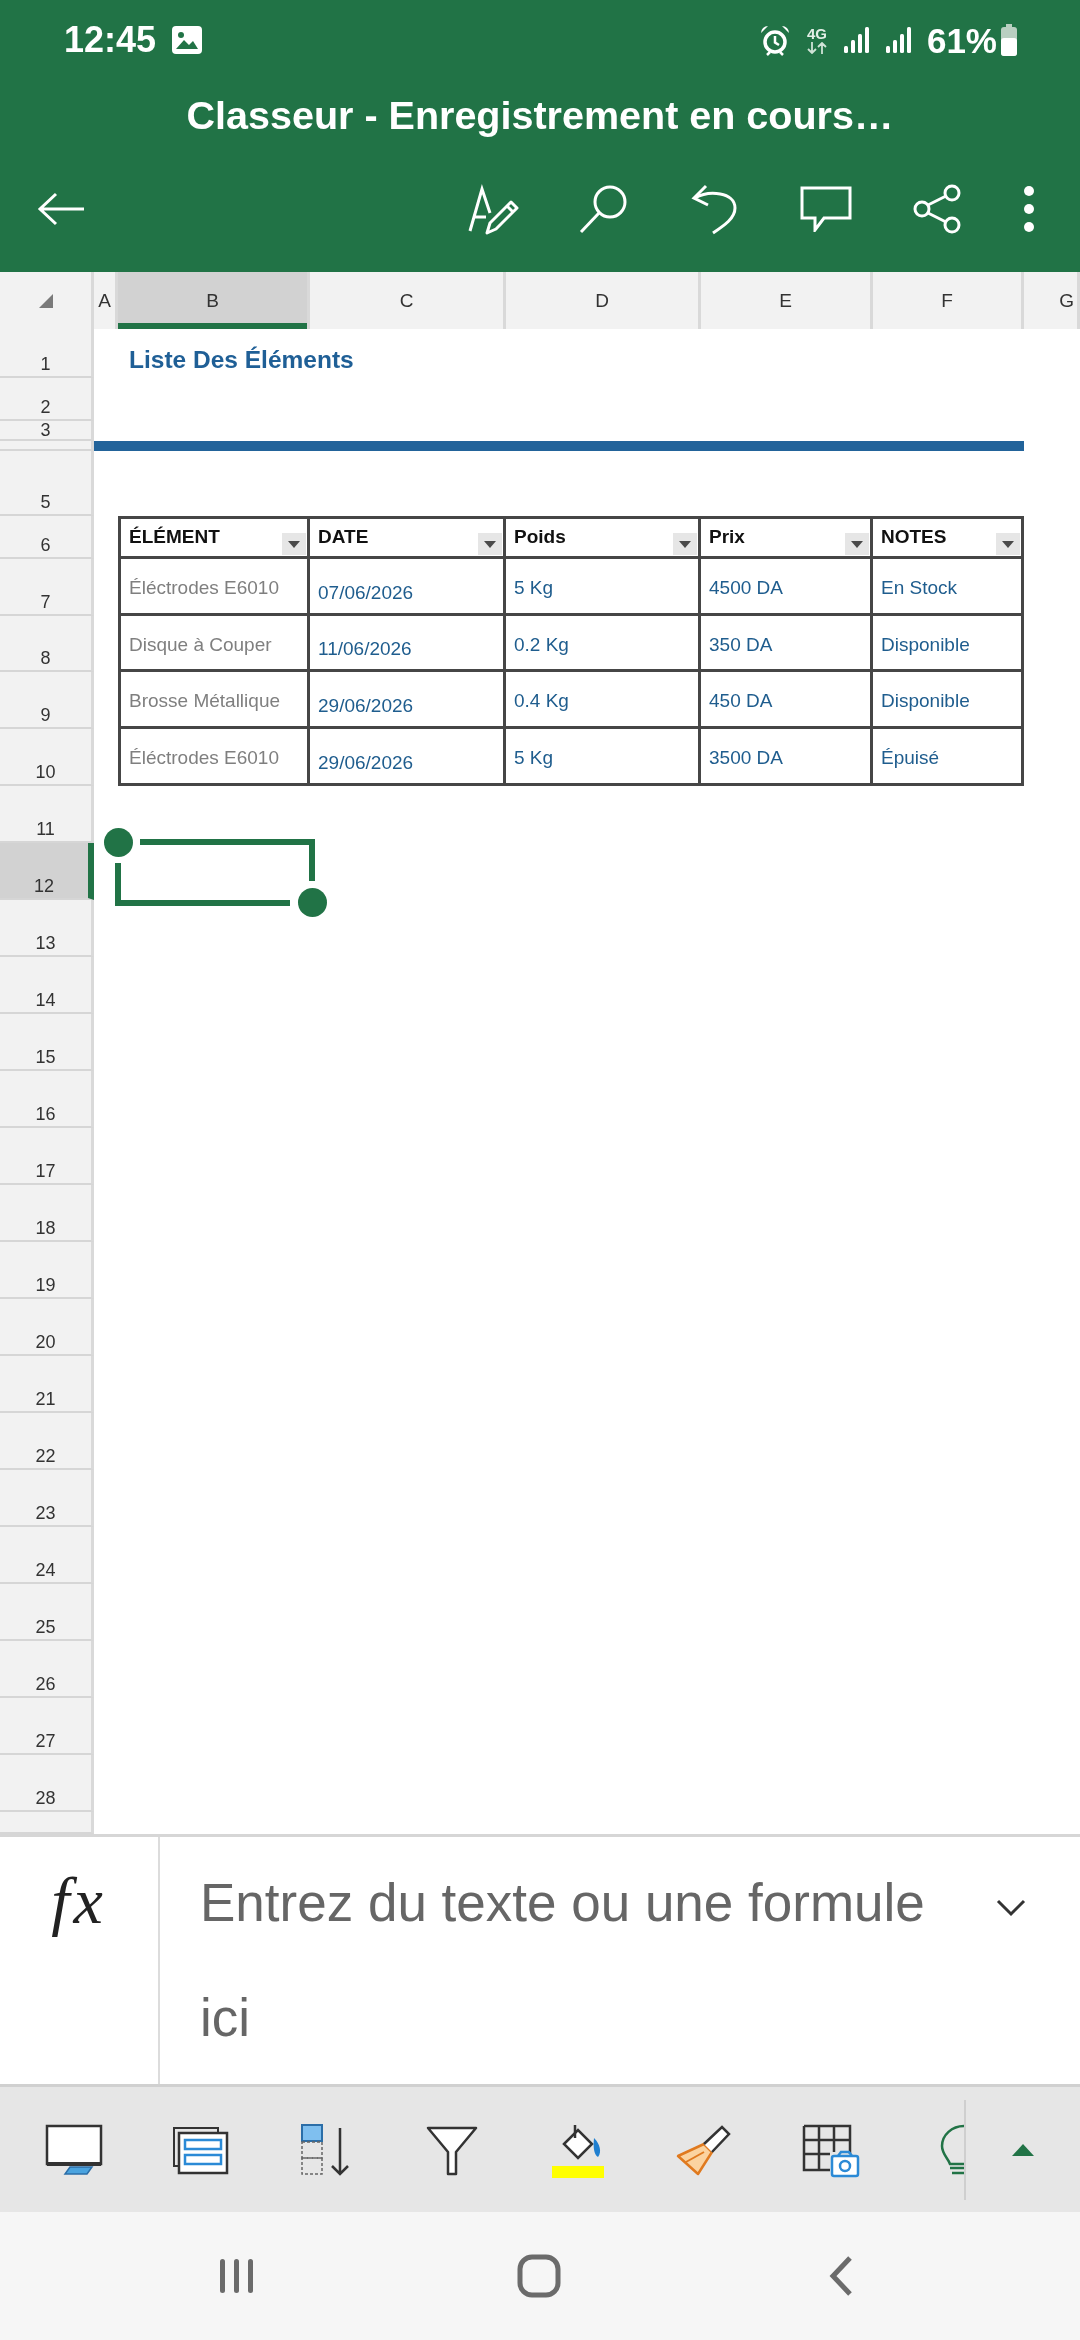  Describe the element at coordinates (187, 40) in the screenshot. I see `image-icon` at that location.